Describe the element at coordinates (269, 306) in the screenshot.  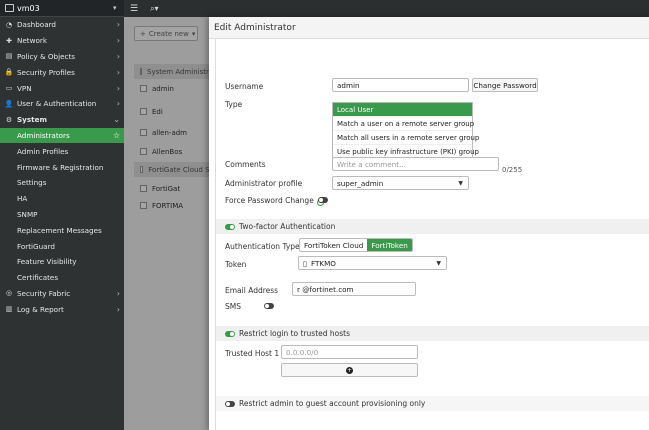
I see `sms-toggle` at that location.